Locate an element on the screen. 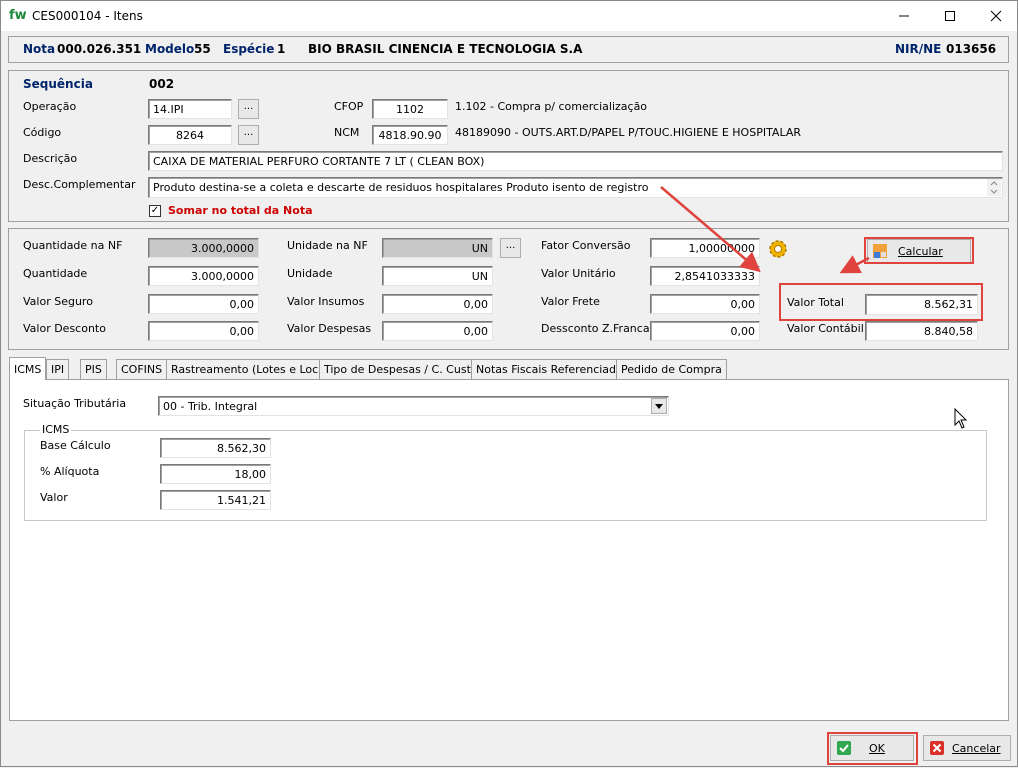  arrow-to-calcular is located at coordinates (854, 264).